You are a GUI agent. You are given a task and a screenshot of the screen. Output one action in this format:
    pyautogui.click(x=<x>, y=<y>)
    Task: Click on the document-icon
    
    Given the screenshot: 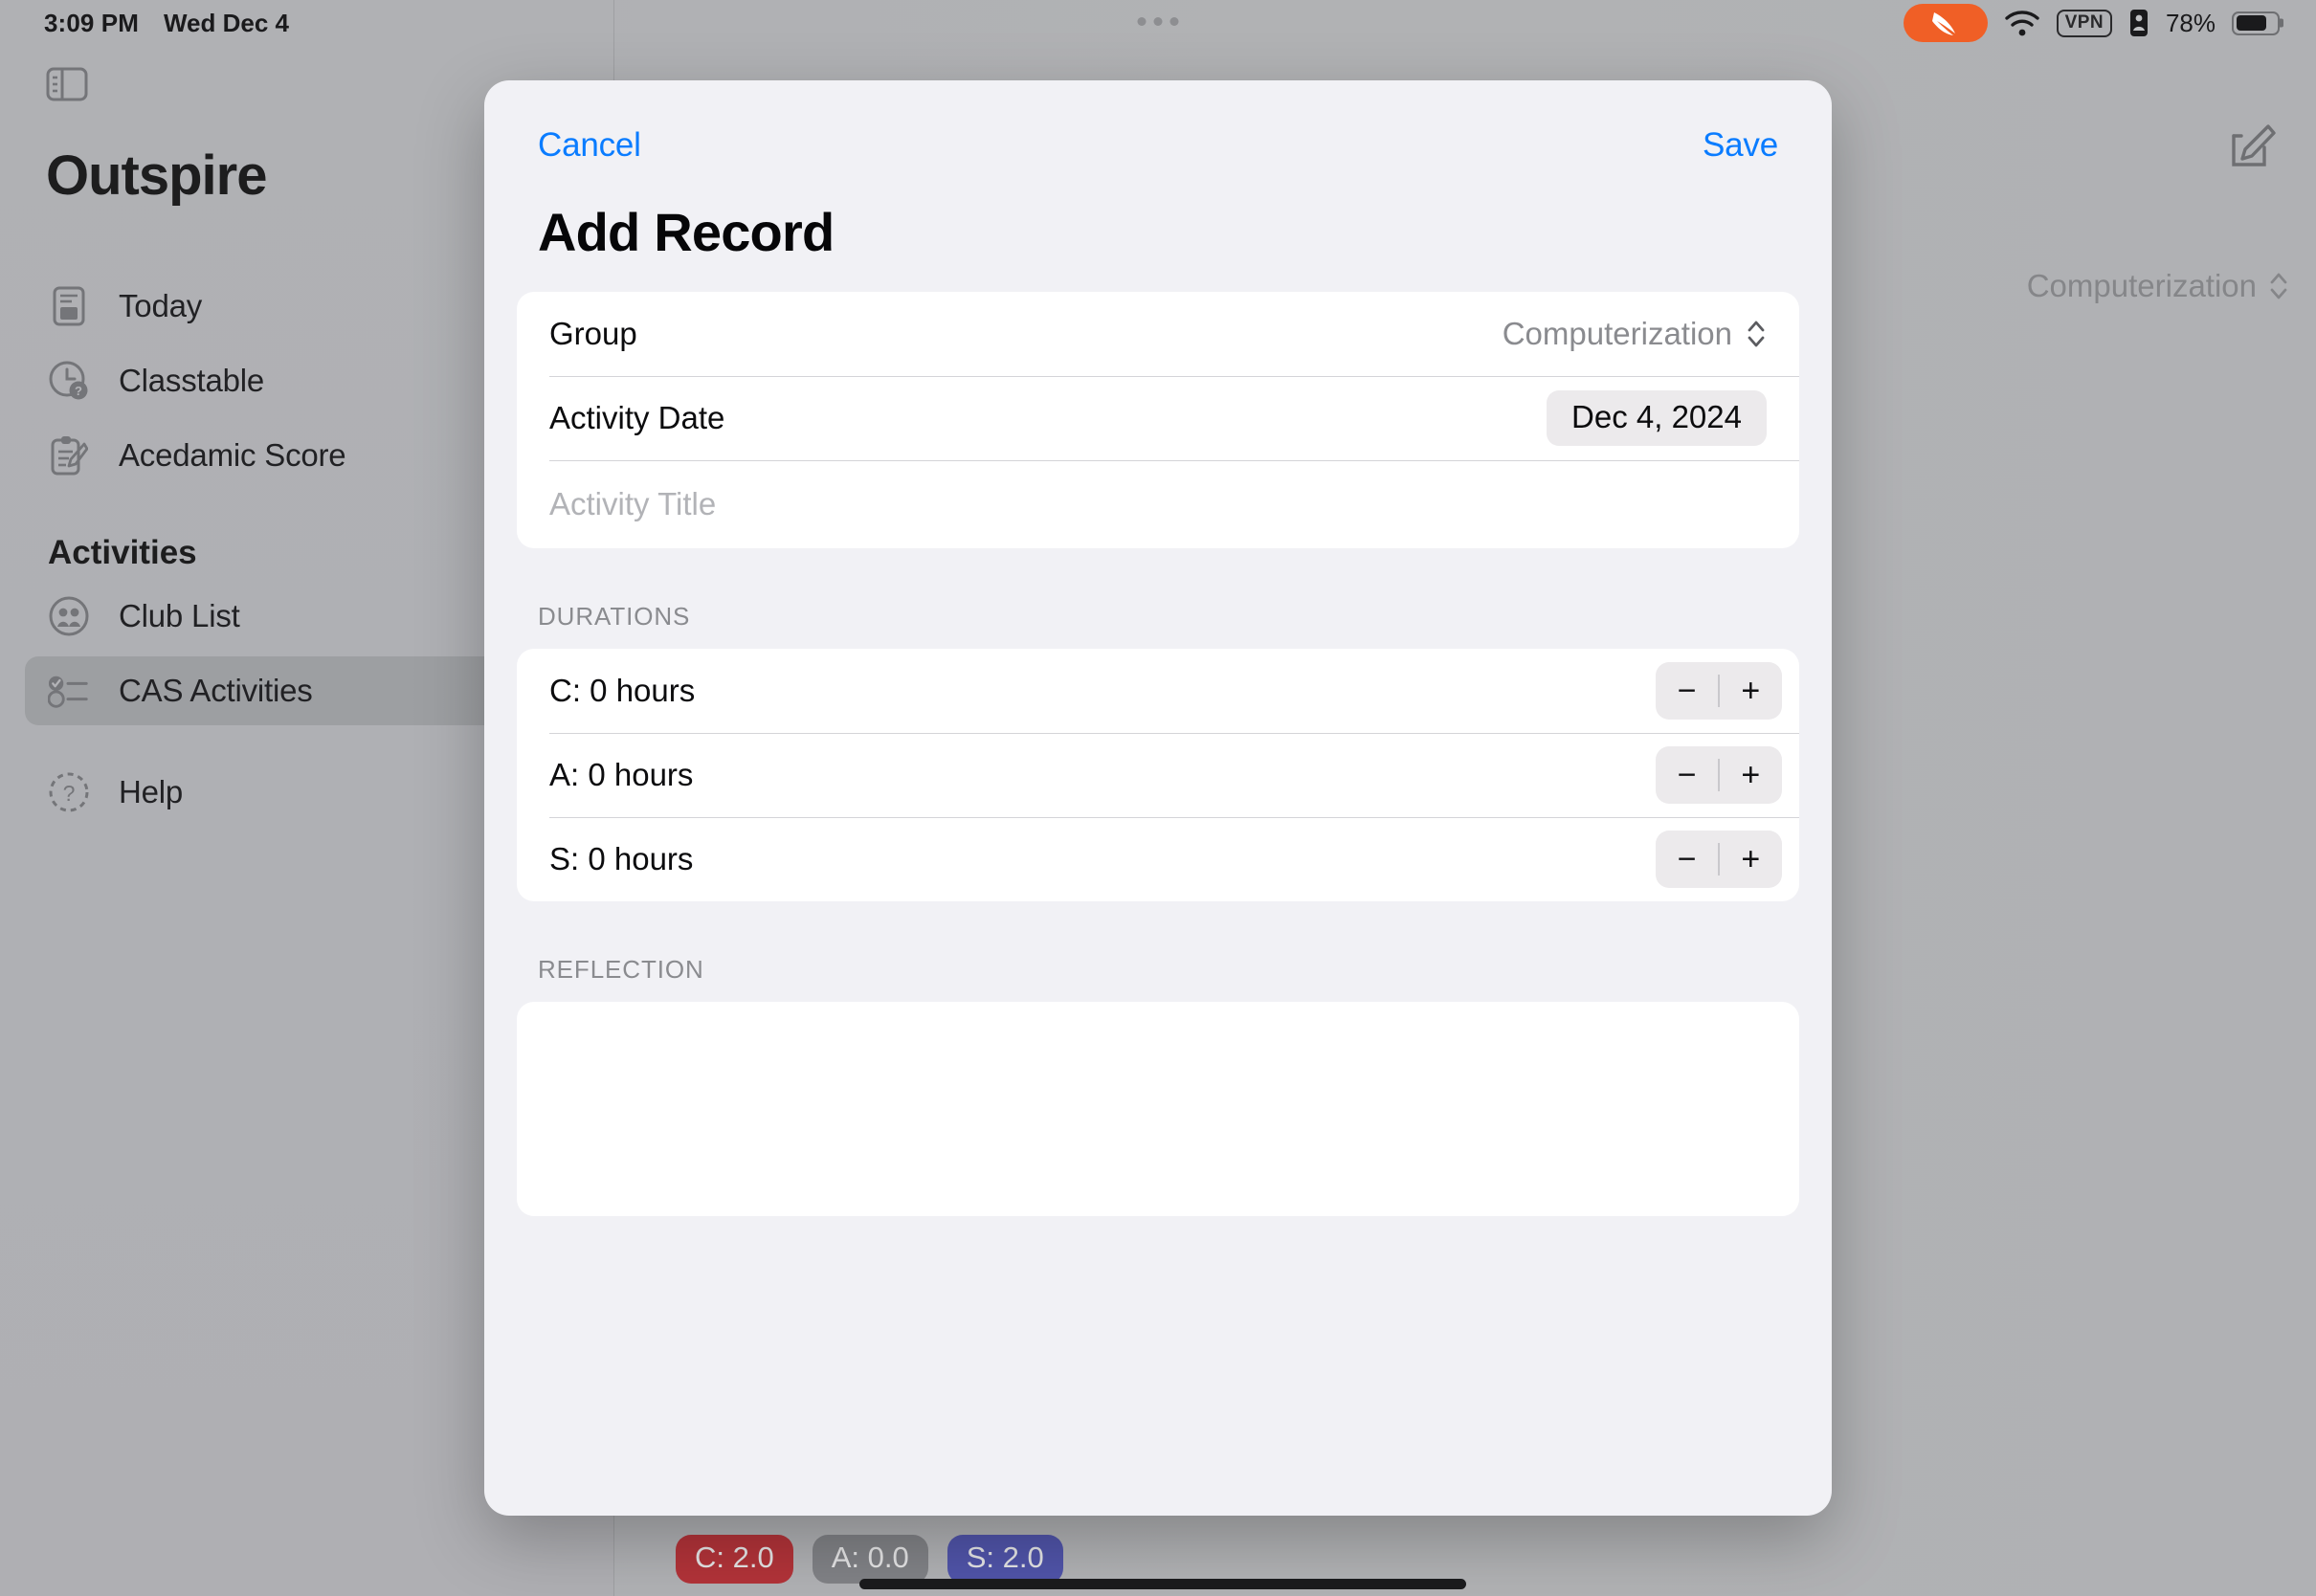 What is the action you would take?
    pyautogui.click(x=69, y=306)
    